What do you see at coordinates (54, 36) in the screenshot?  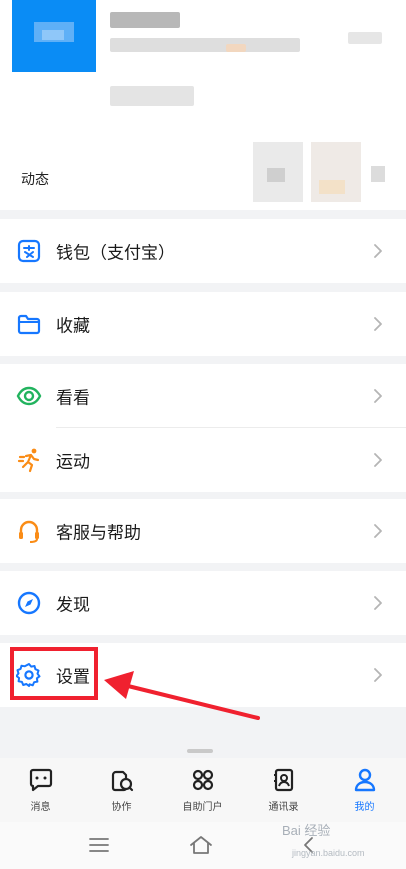 I see `avatar` at bounding box center [54, 36].